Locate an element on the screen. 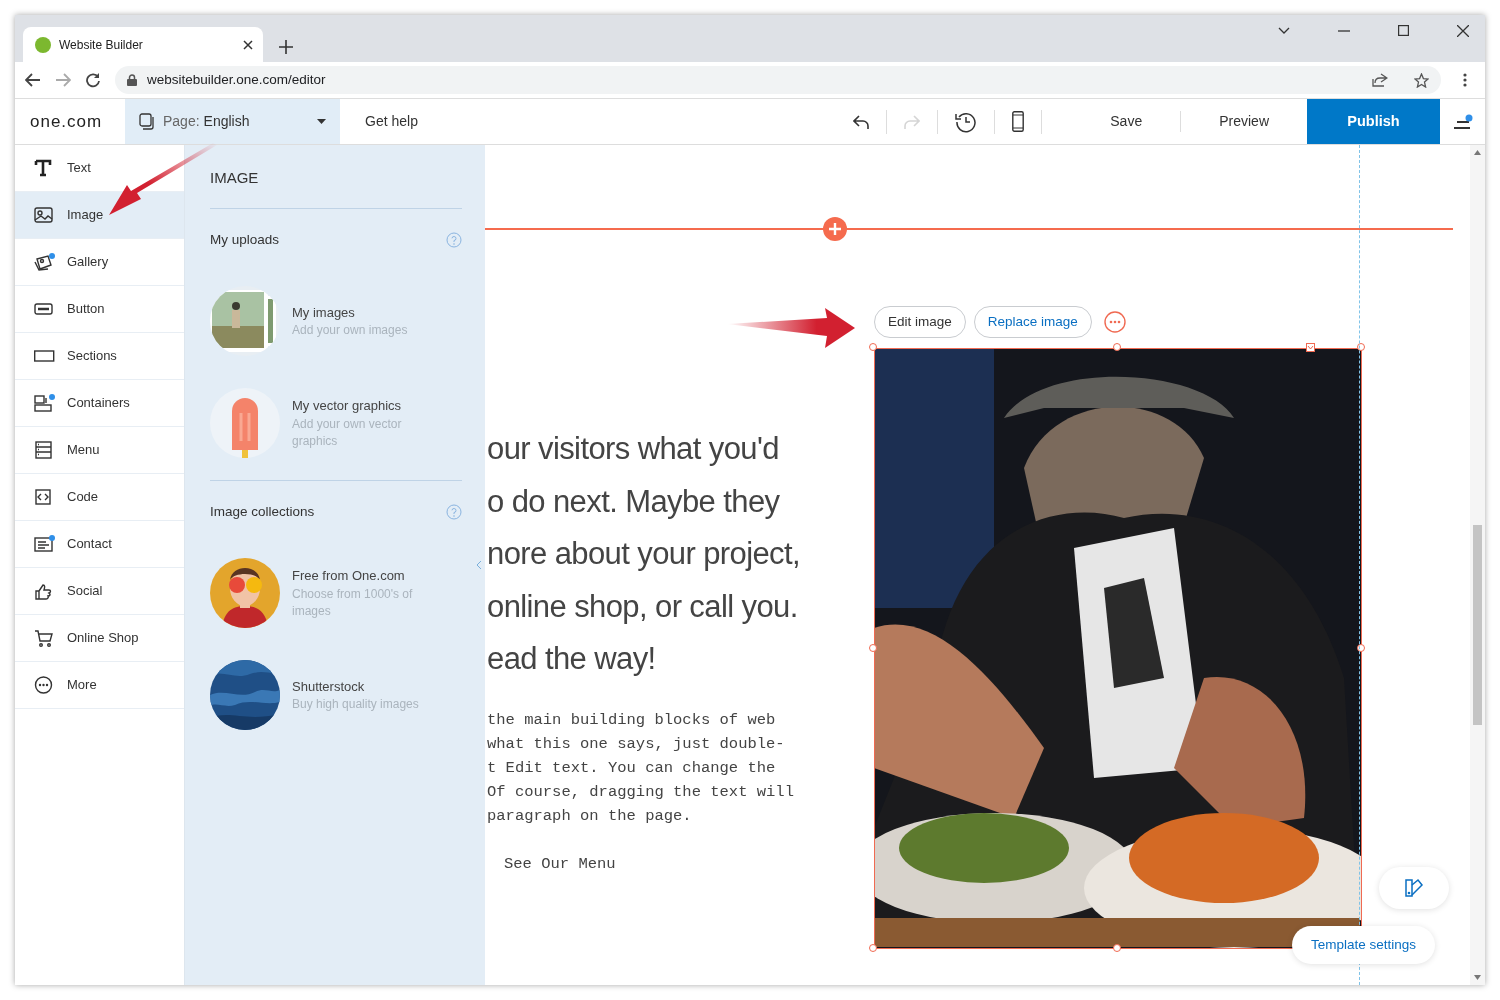  image-icon is located at coordinates (44, 215).